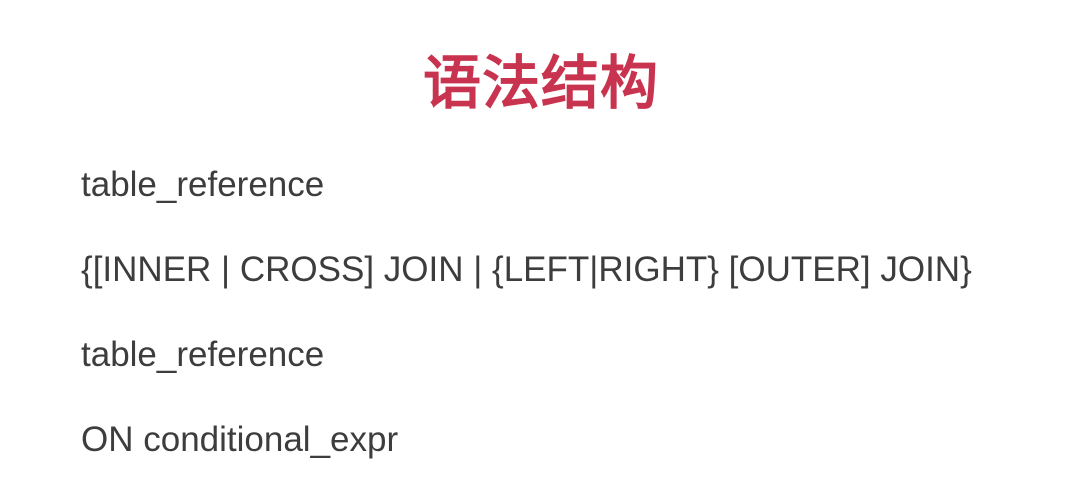 The width and height of the screenshot is (1082, 504). I want to click on syntax-line-table-reference-2: table_reference, so click(203, 354).